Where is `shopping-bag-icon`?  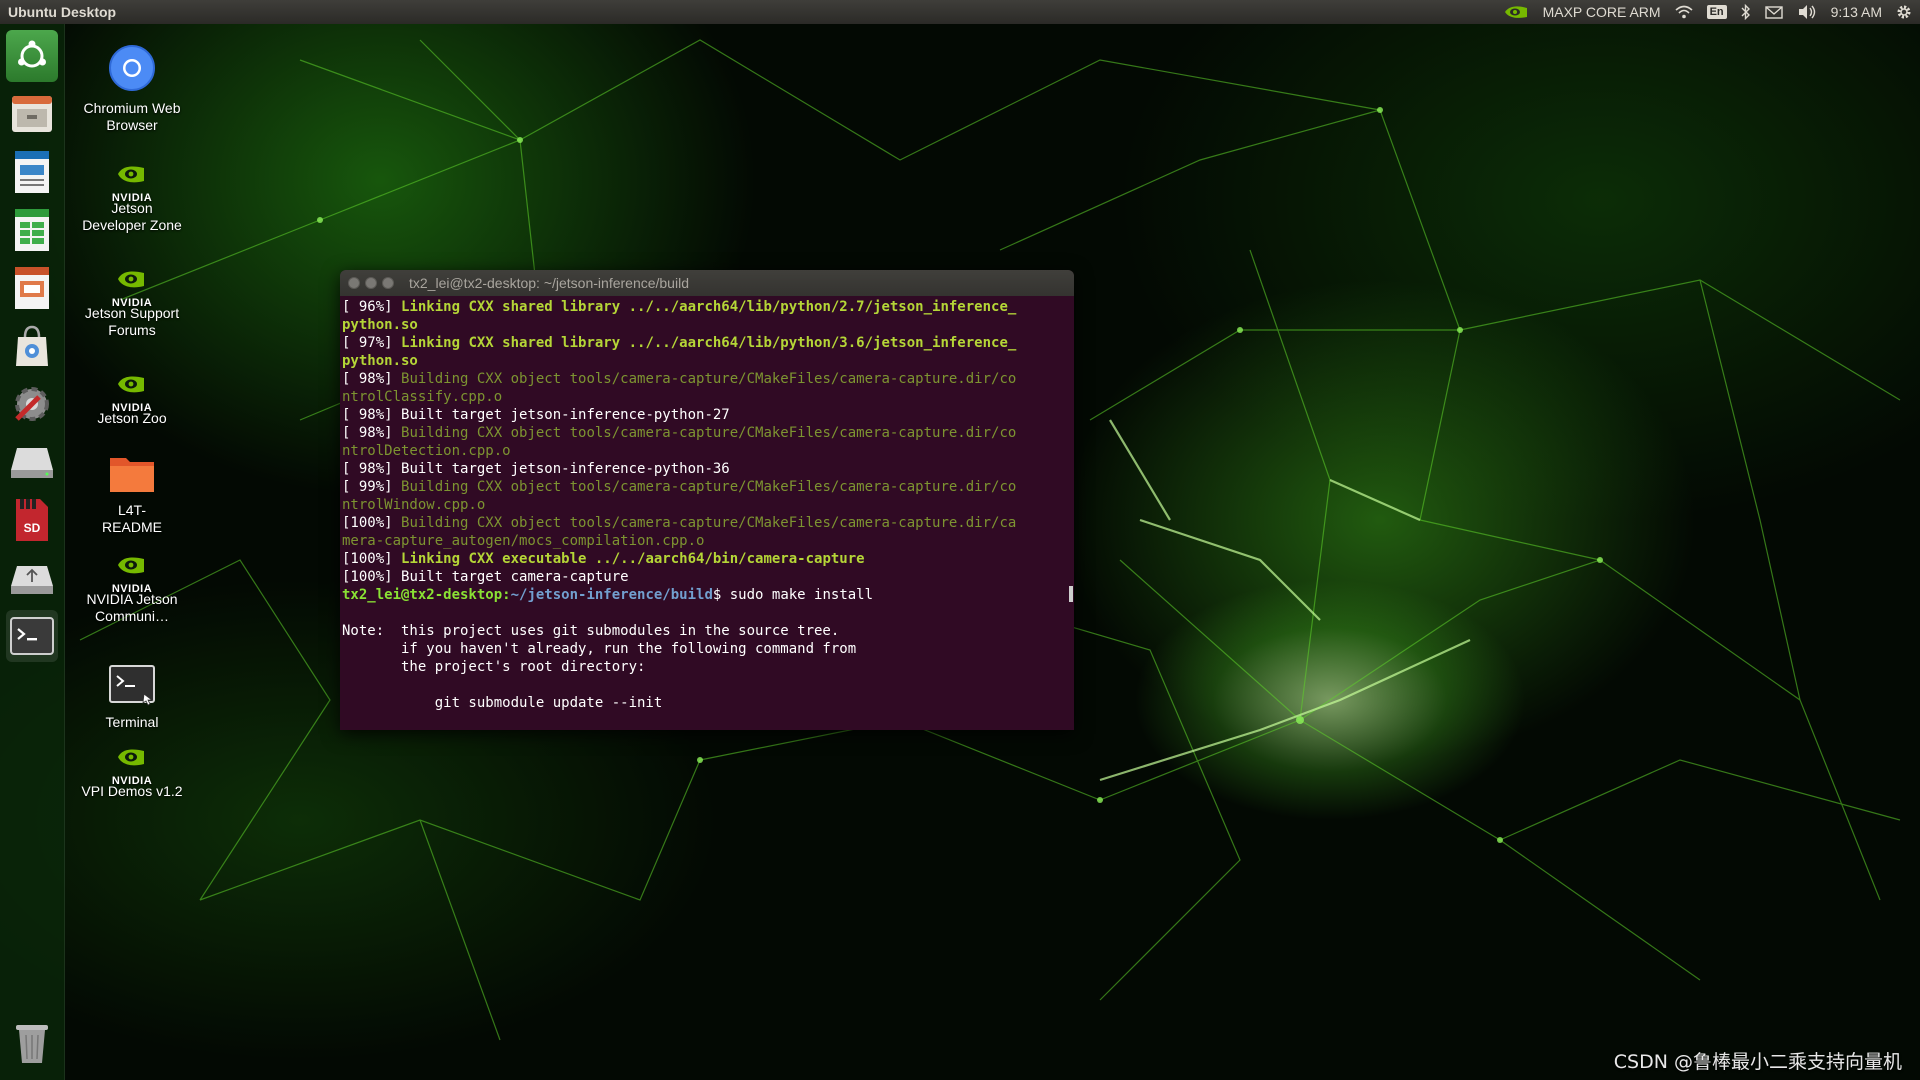 shopping-bag-icon is located at coordinates (32, 346).